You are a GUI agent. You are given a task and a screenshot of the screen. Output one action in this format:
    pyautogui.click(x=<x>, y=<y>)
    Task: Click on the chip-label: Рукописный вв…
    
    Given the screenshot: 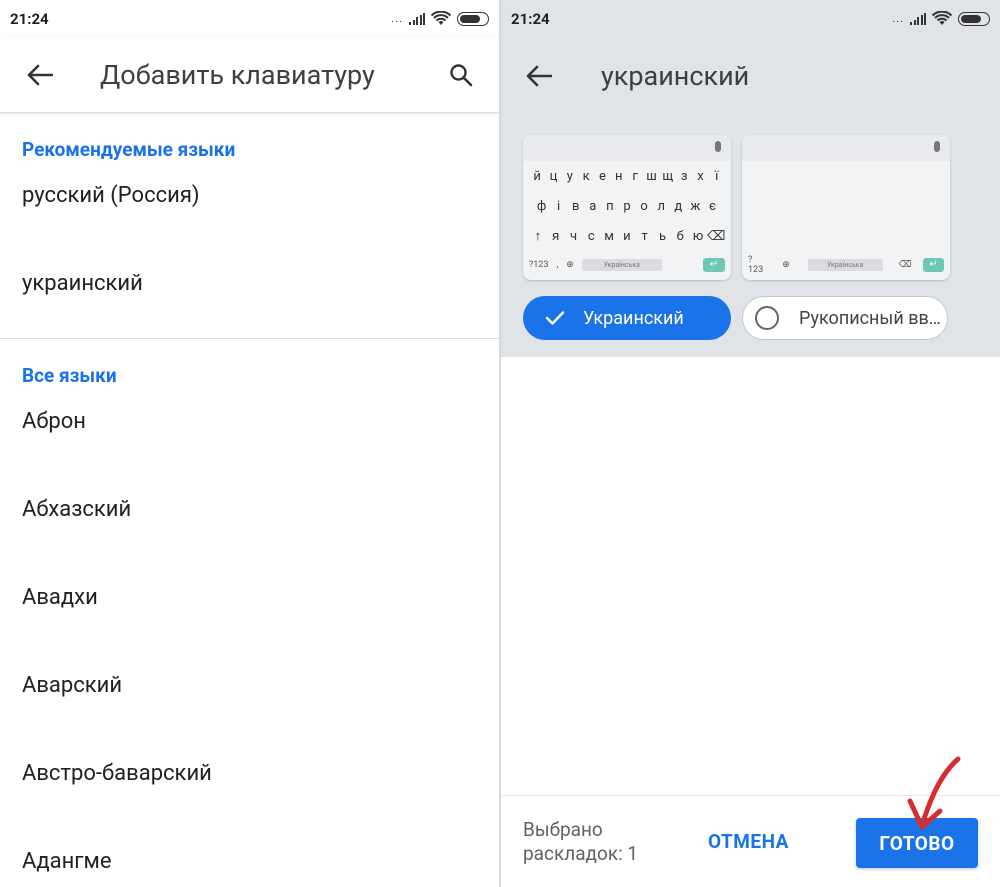 What is the action you would take?
    pyautogui.click(x=870, y=318)
    